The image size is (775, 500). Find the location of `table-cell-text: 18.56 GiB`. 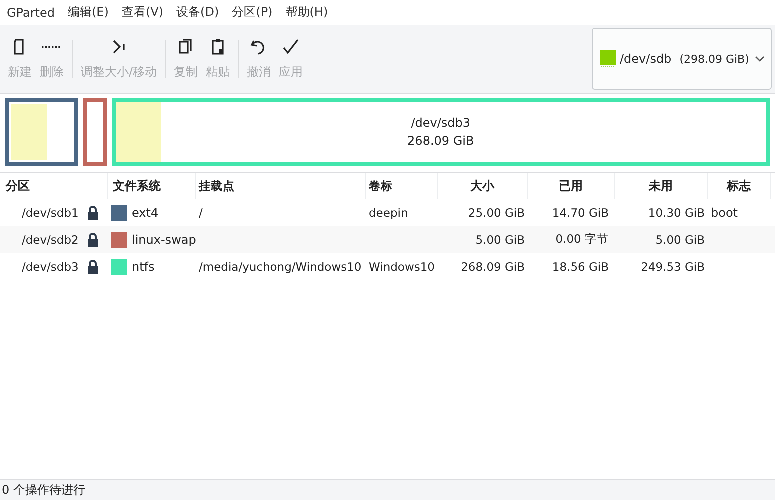

table-cell-text: 18.56 GiB is located at coordinates (580, 267).